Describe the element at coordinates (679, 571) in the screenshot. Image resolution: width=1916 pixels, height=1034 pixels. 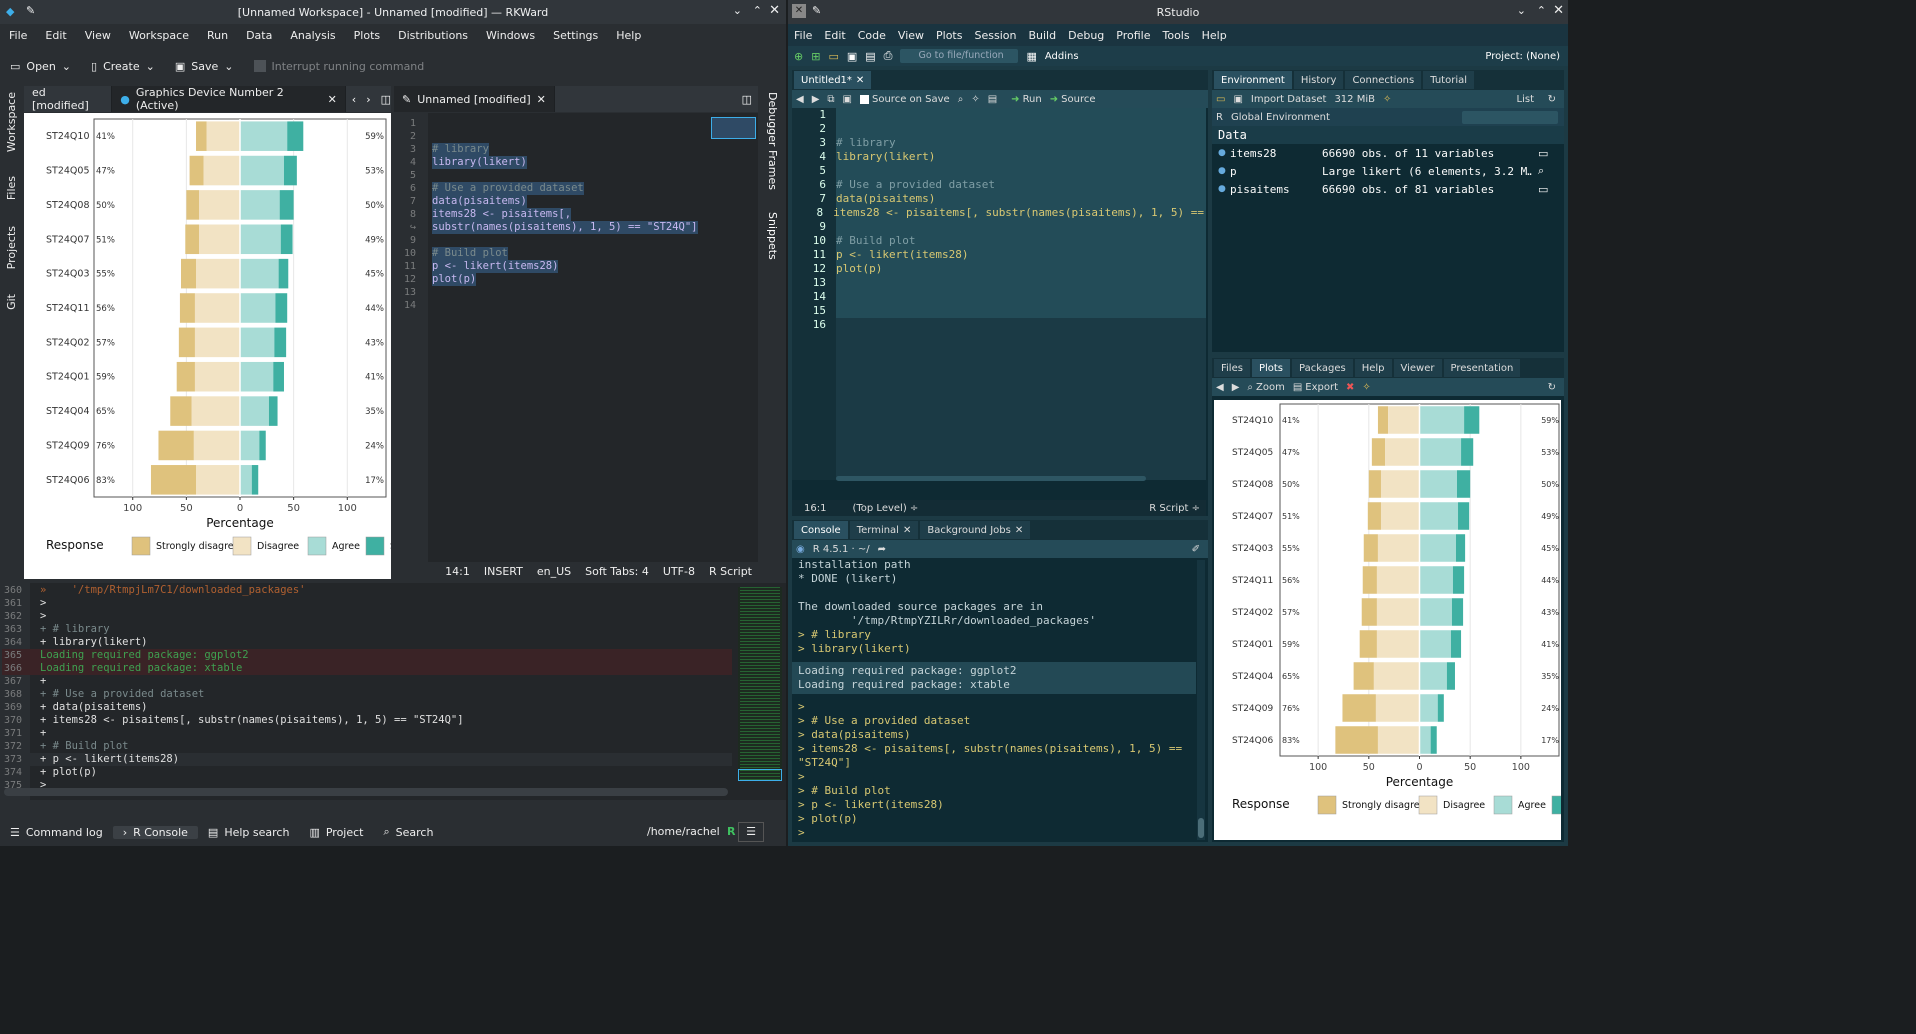
I see `encoding: UTF-8` at that location.